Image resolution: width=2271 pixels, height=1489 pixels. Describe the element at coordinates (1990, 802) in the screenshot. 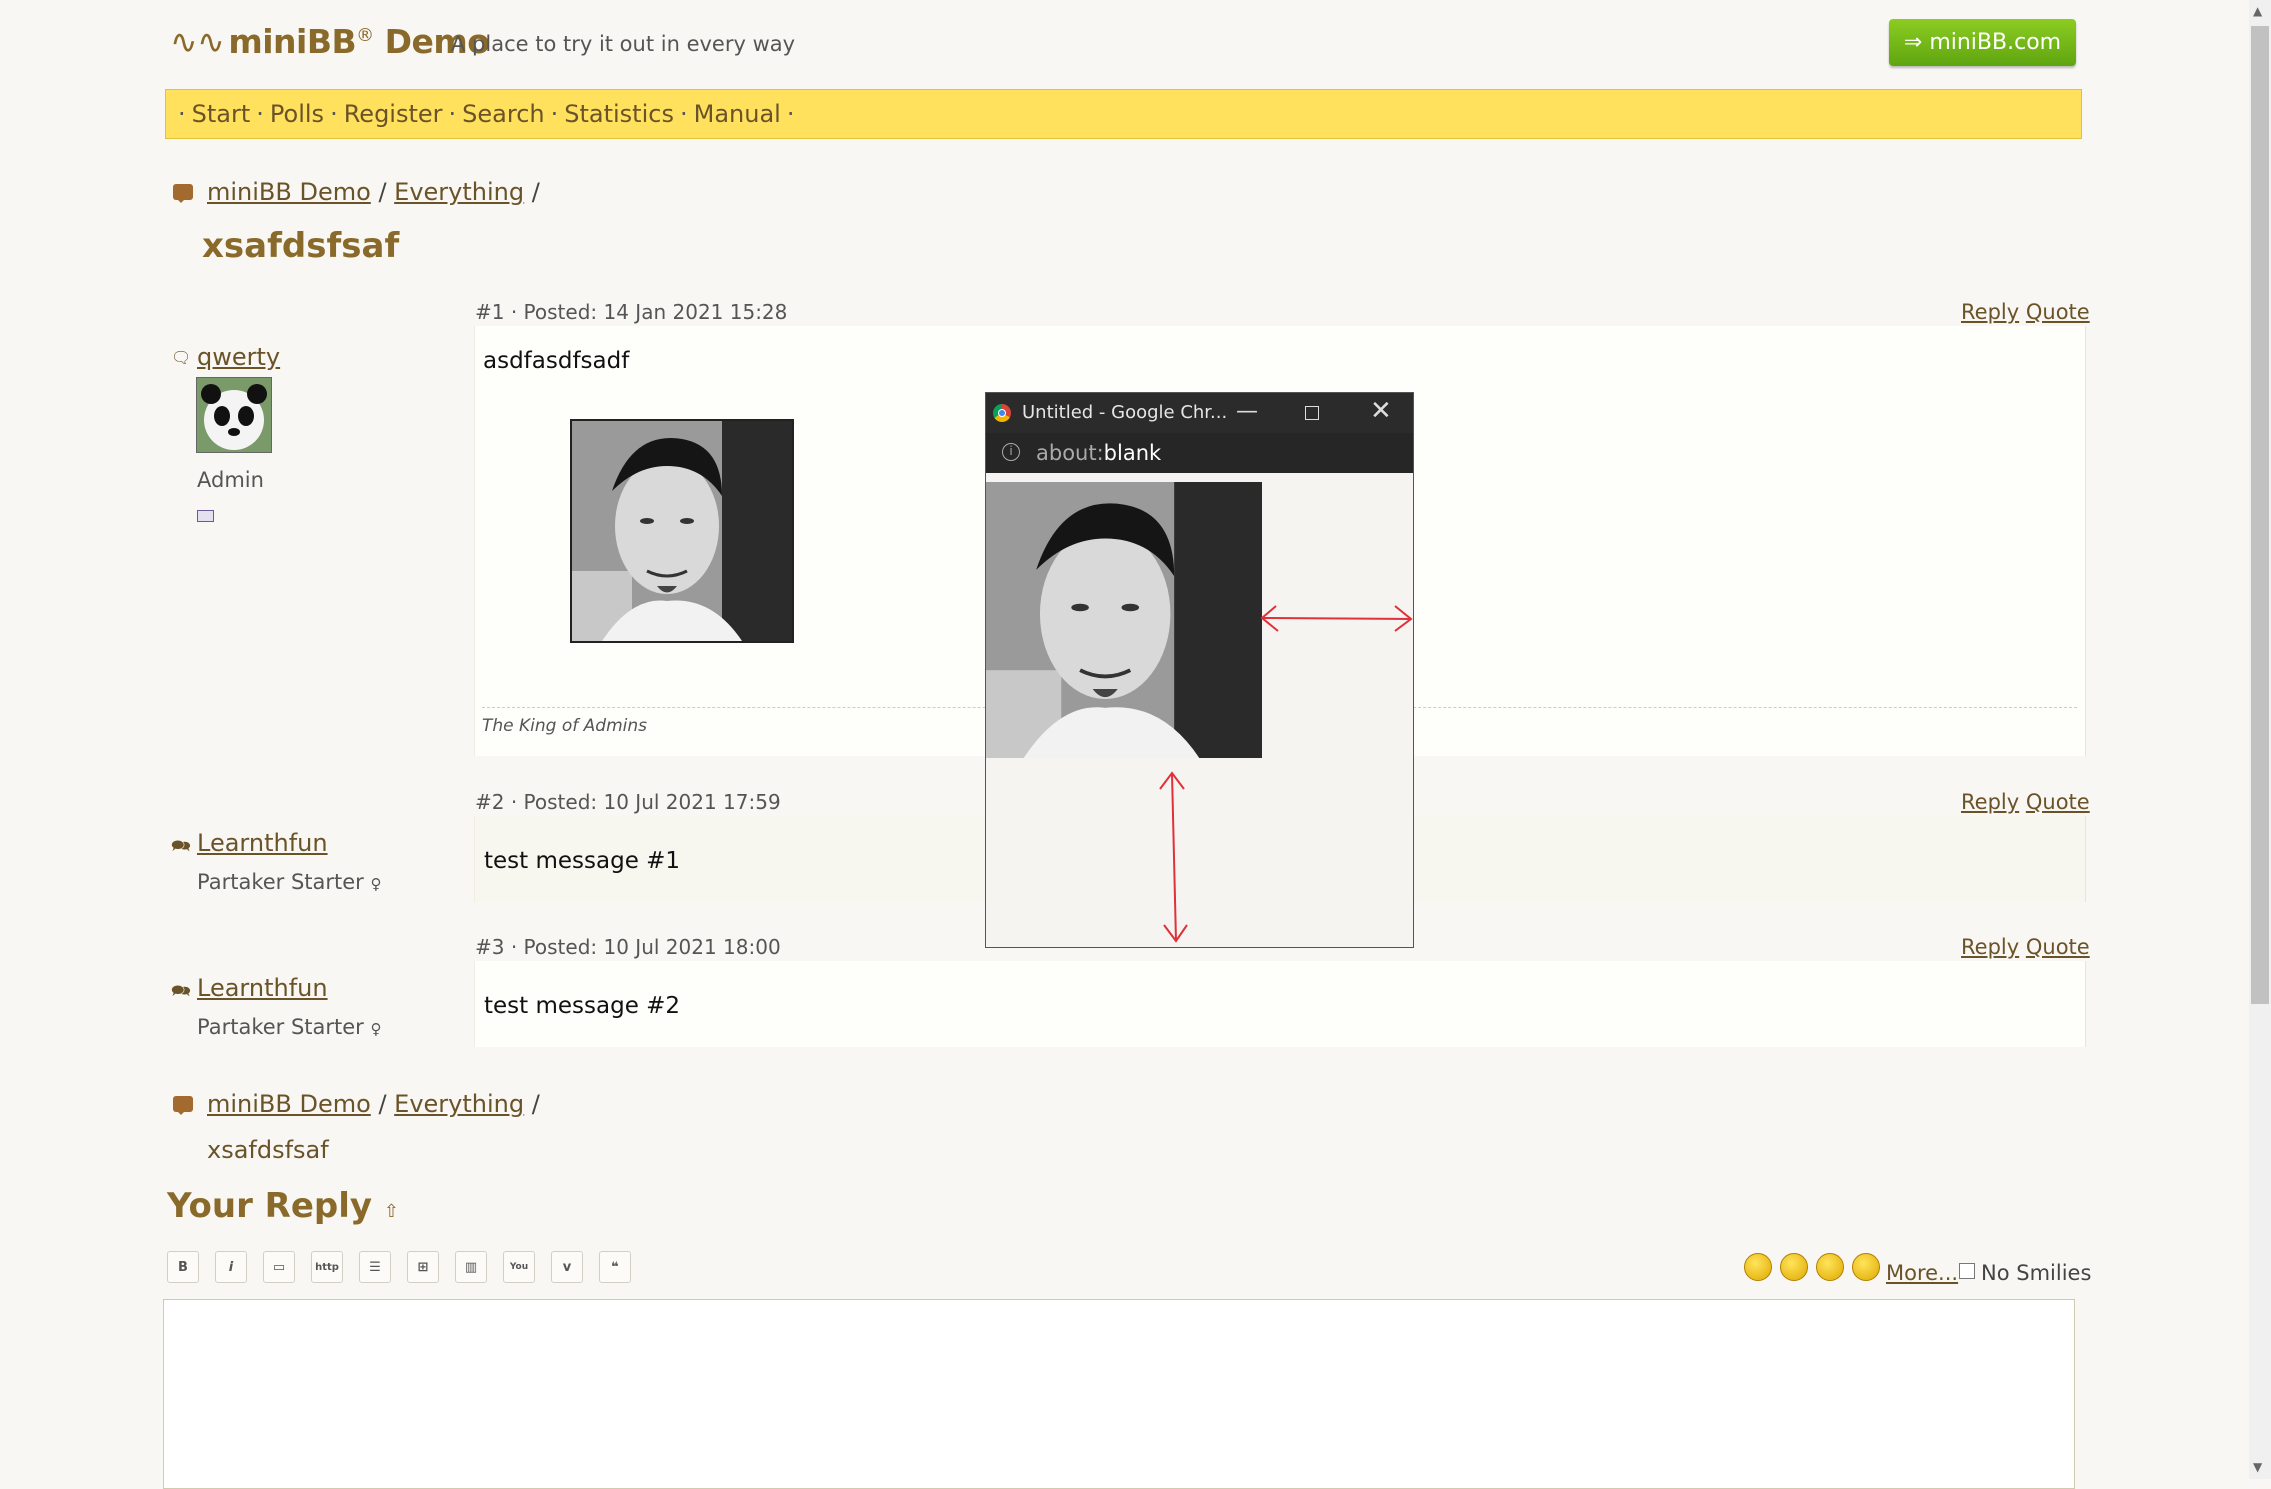

I see `post-2-reply-link: Reply` at that location.